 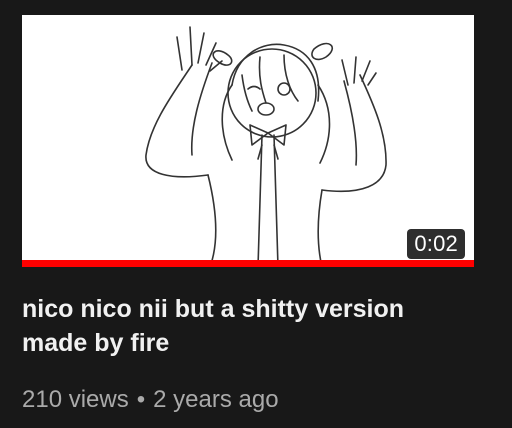 I want to click on view-count: 210 views, so click(x=75, y=399).